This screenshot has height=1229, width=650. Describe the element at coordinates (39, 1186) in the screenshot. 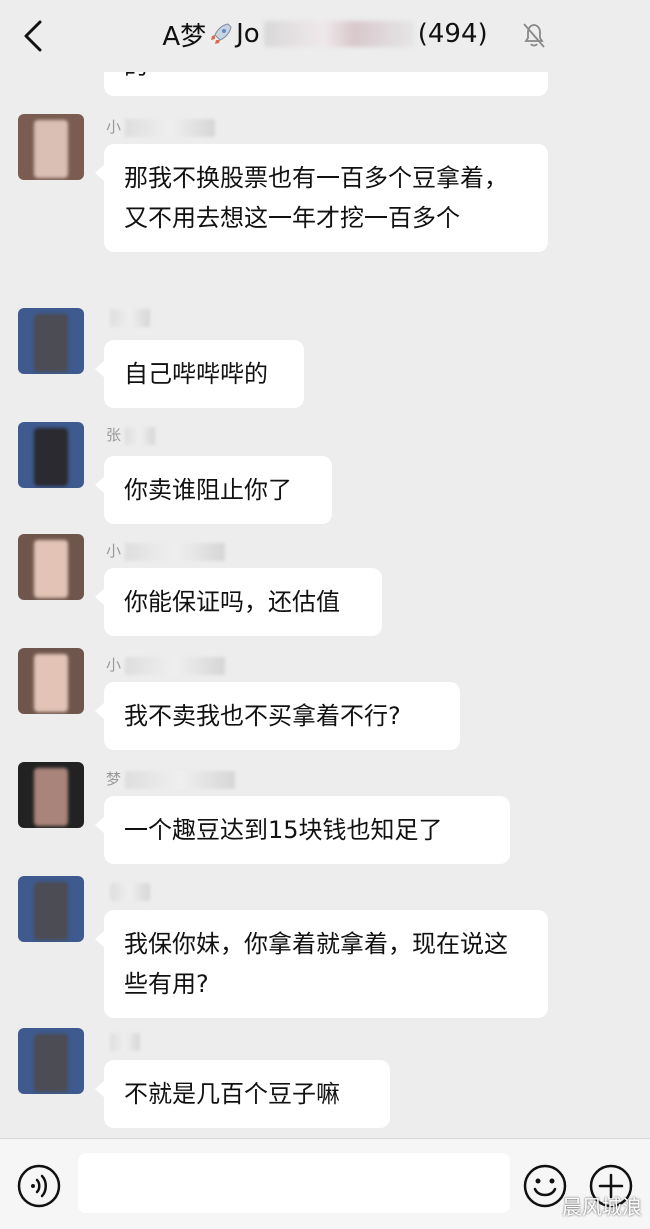

I see `voice-input-icon` at that location.